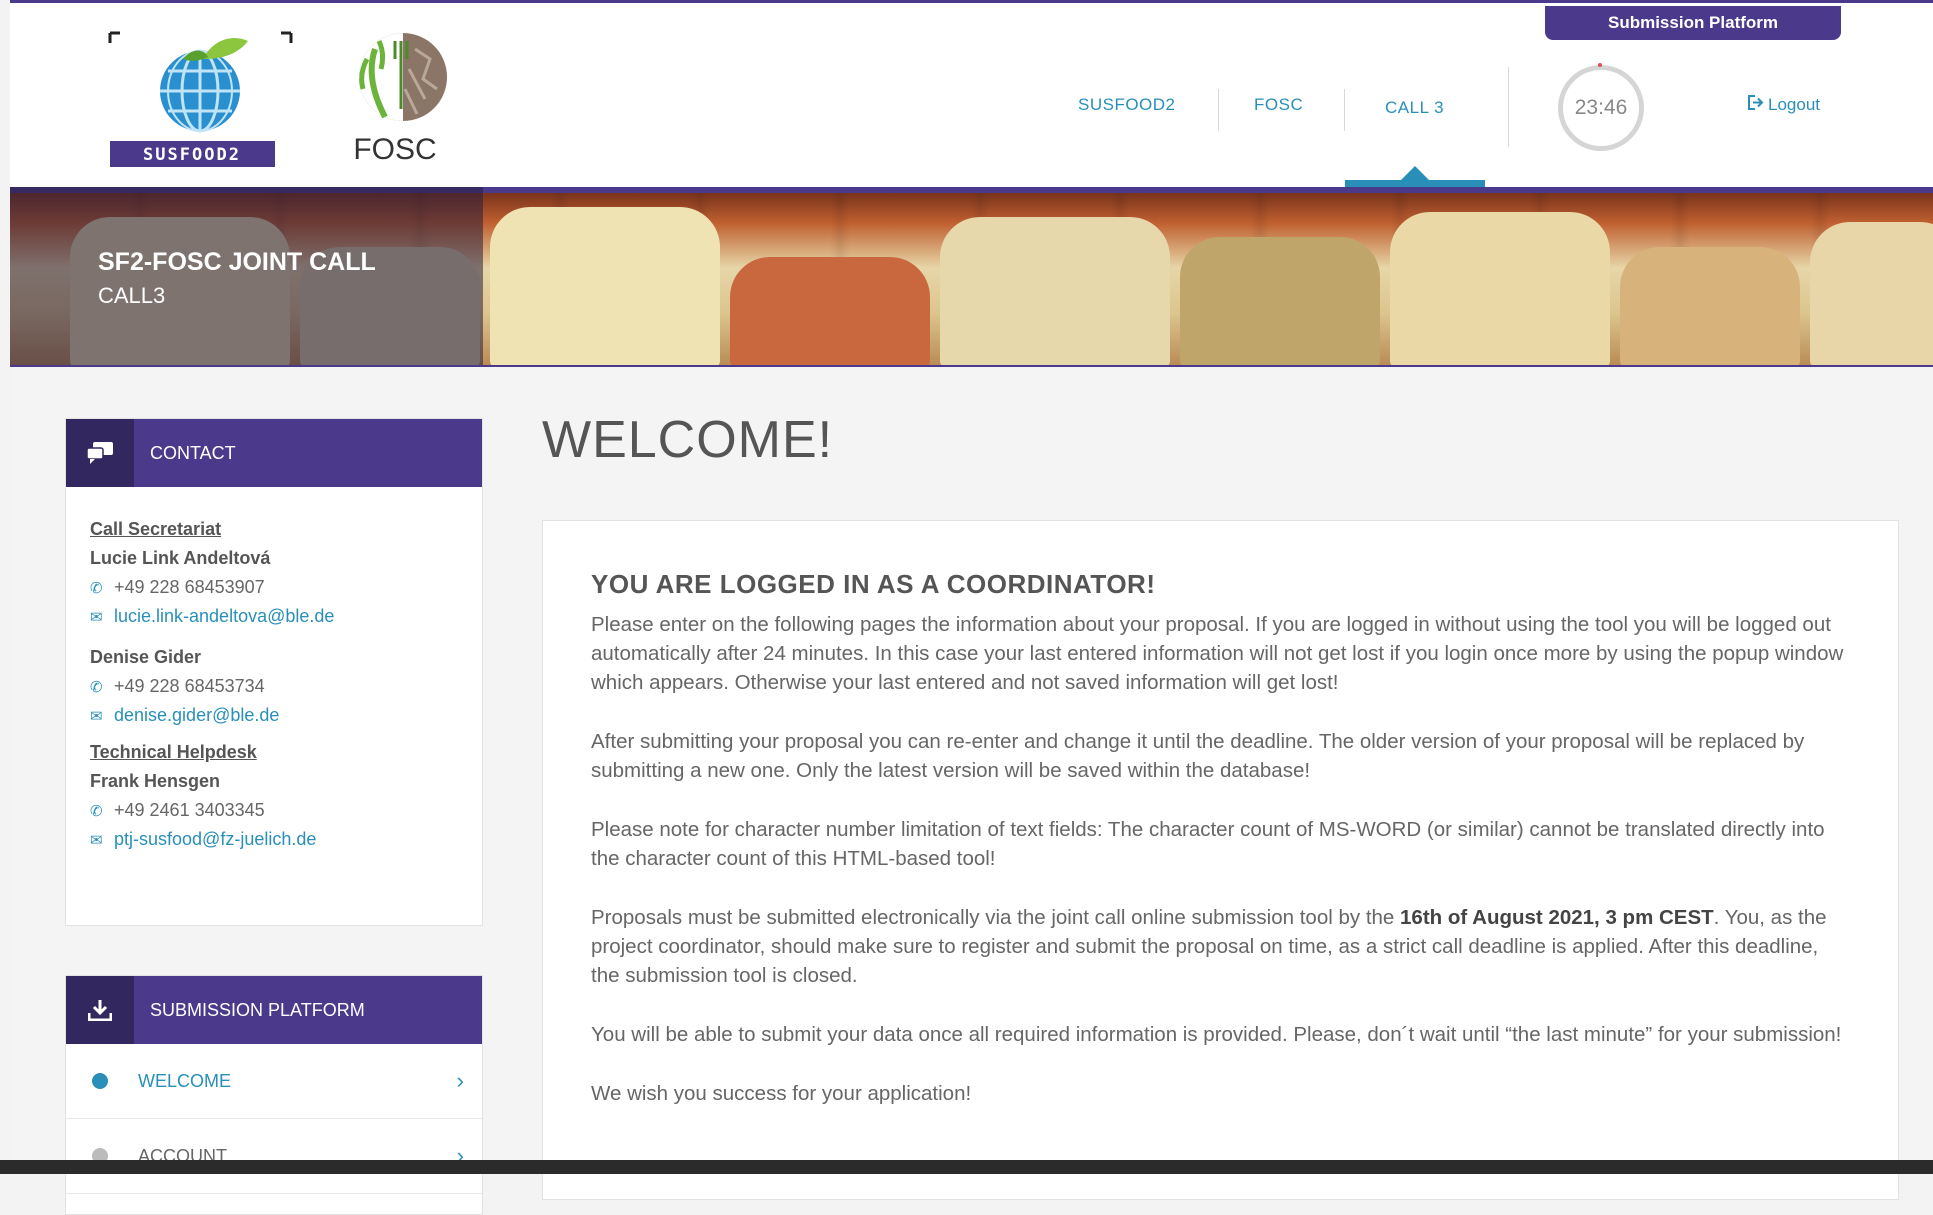  I want to click on chat-icon, so click(100, 453).